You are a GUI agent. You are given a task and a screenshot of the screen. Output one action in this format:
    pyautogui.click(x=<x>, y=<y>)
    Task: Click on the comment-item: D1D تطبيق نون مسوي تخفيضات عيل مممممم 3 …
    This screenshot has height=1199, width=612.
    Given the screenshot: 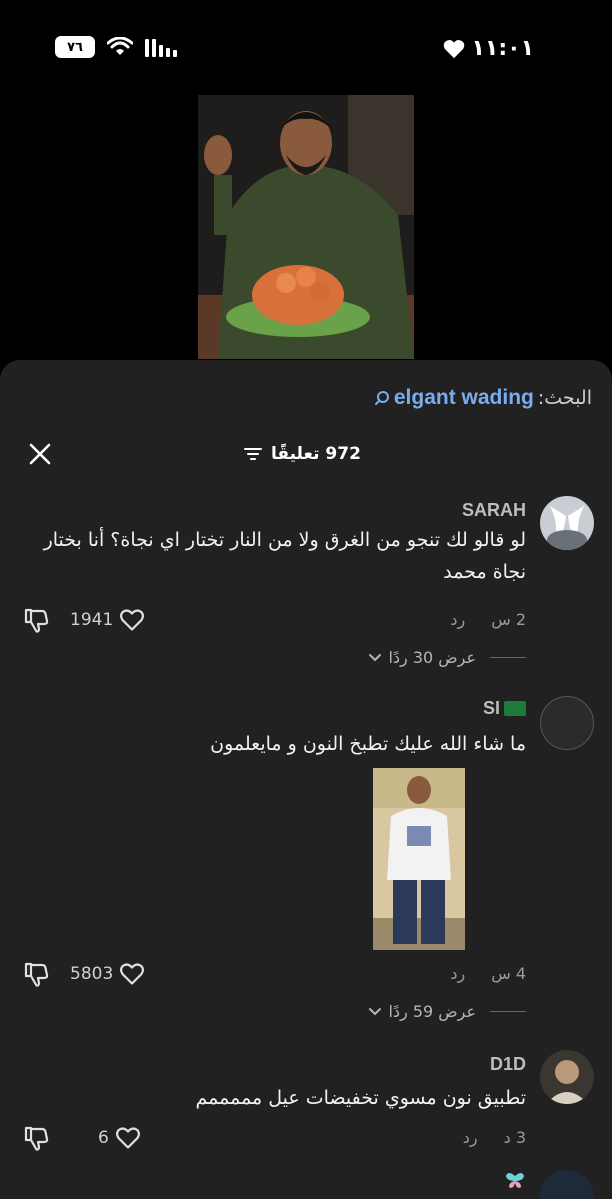 What is the action you would take?
    pyautogui.click(x=306, y=1105)
    